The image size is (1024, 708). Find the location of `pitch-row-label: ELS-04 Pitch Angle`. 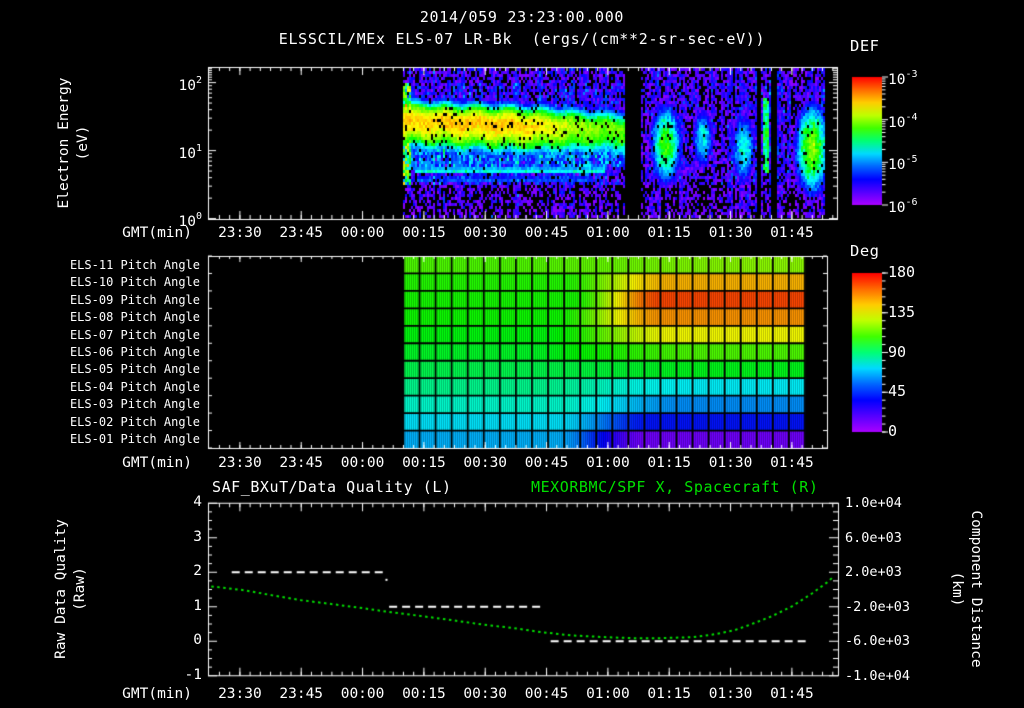

pitch-row-label: ELS-04 Pitch Angle is located at coordinates (134, 386).